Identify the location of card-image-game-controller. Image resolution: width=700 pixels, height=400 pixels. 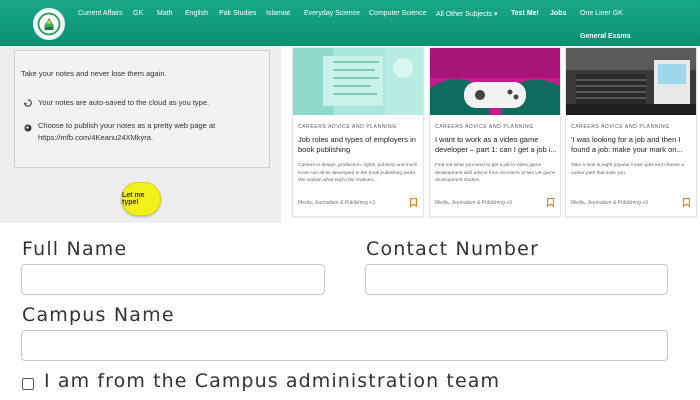
(495, 81).